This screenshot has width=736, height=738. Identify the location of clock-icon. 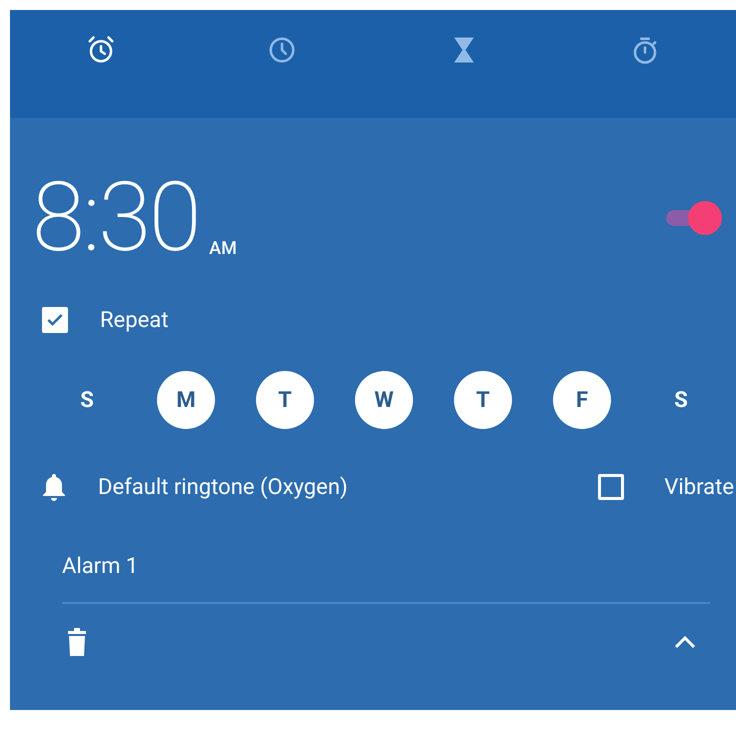
(282, 50).